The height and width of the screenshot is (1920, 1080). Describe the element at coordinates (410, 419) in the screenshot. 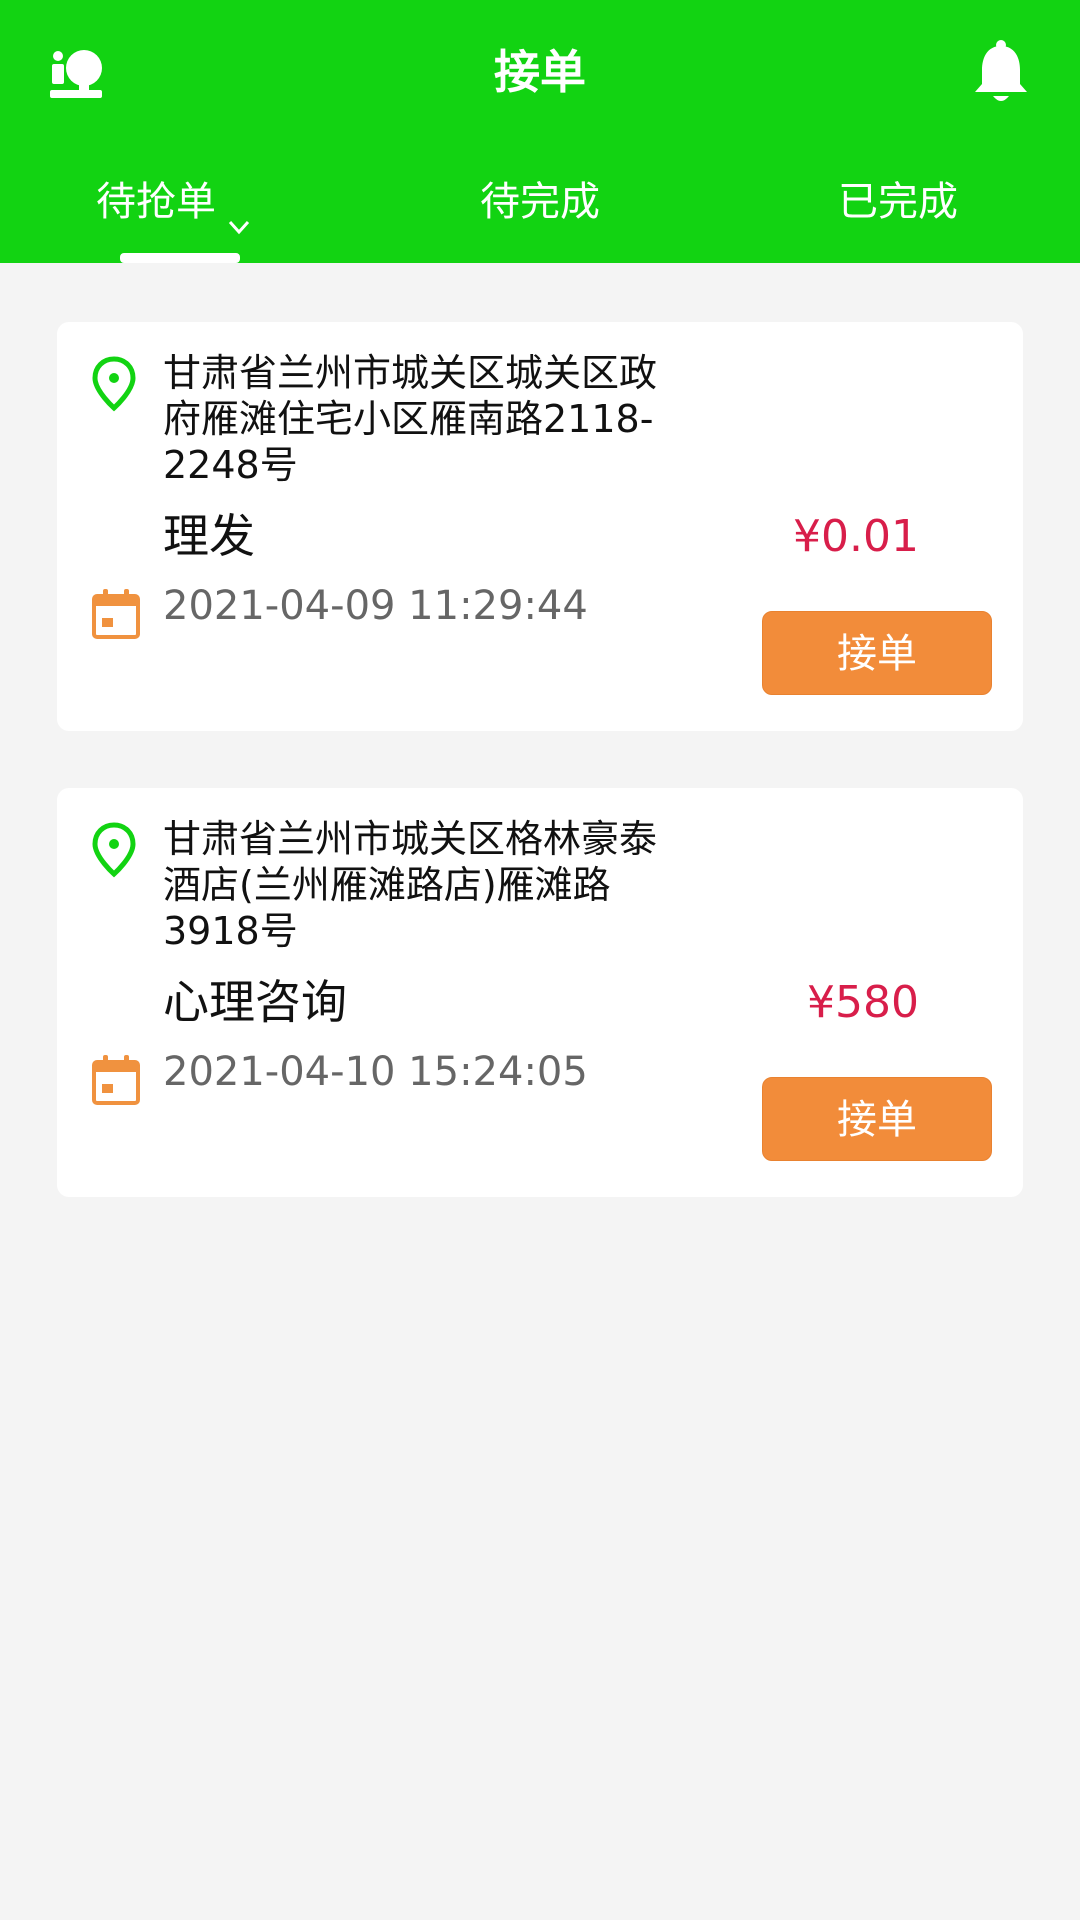

I see `order-address: 甘肃省兰州市城关区城关区政府雁滩住宅小区雁南路2118-2248号` at that location.